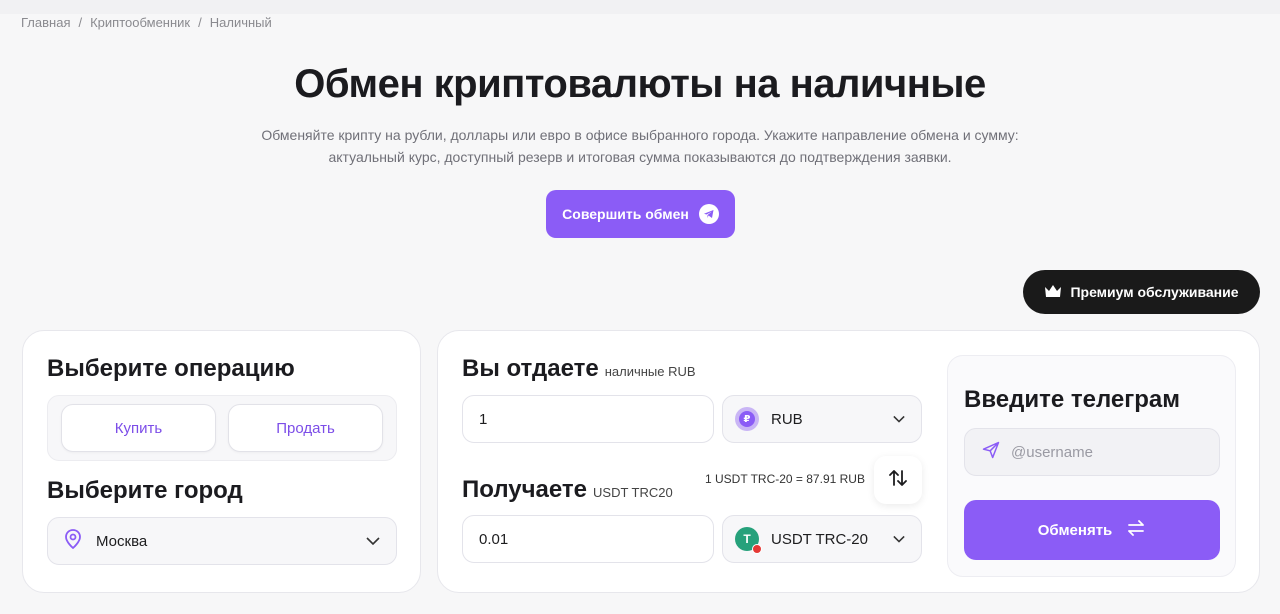 The height and width of the screenshot is (614, 1280). What do you see at coordinates (145, 490) in the screenshot?
I see `city-title: Выберите город` at bounding box center [145, 490].